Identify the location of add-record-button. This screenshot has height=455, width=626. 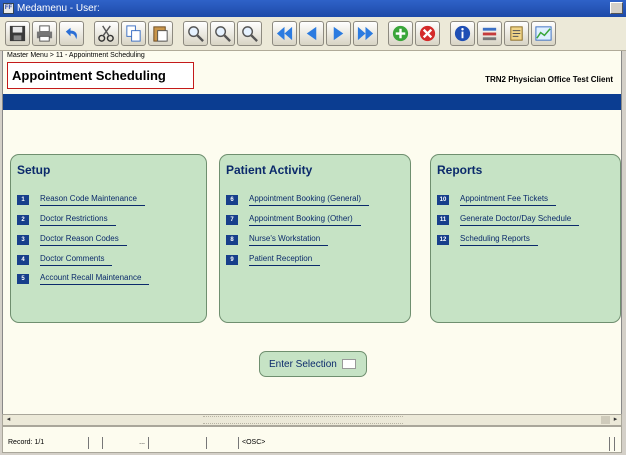
(400, 33).